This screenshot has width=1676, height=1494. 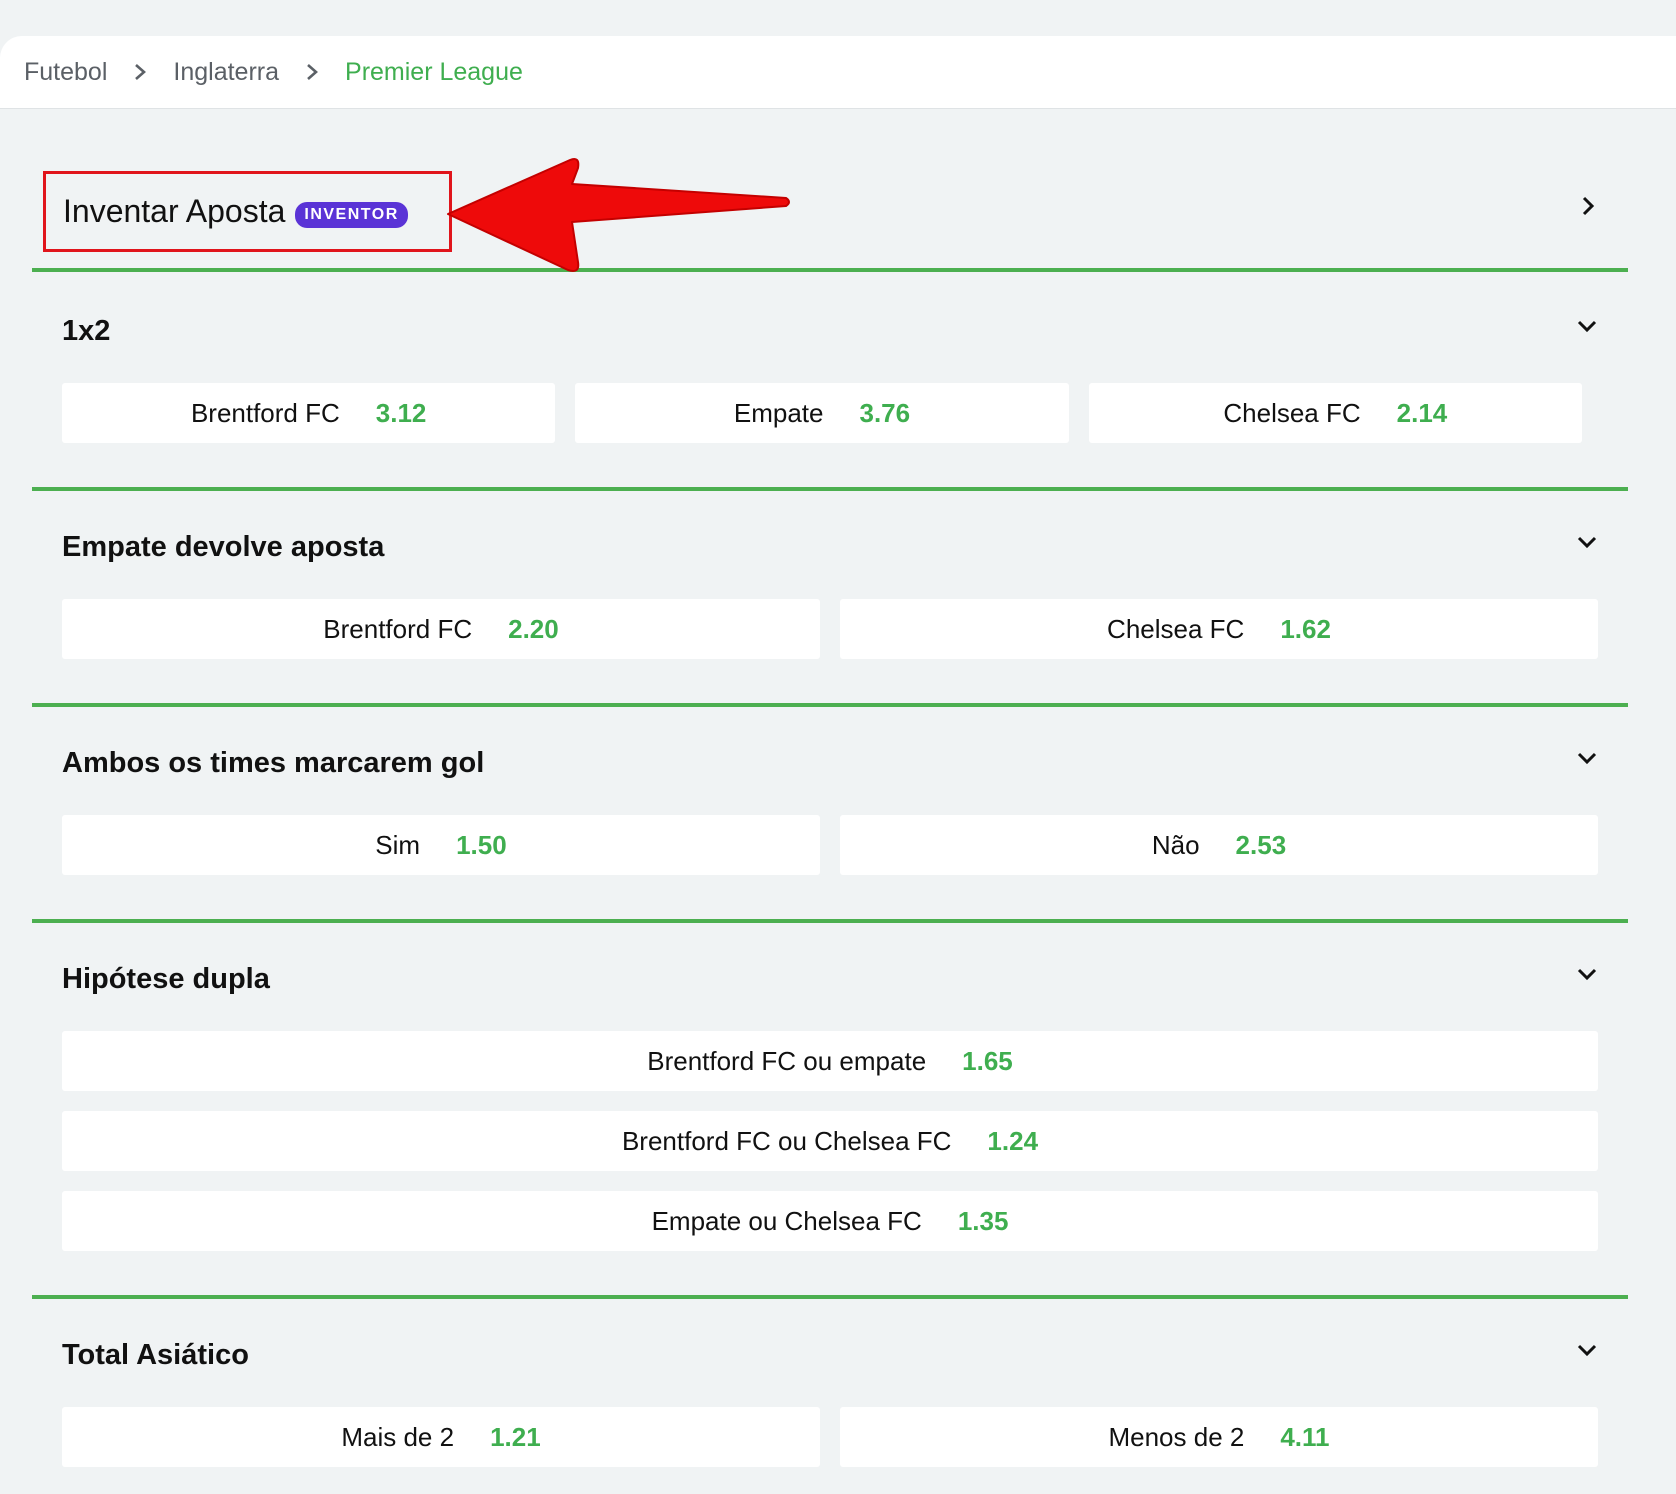 I want to click on breadcrumb: Futebol Inglaterra Premier League, so click(x=838, y=72).